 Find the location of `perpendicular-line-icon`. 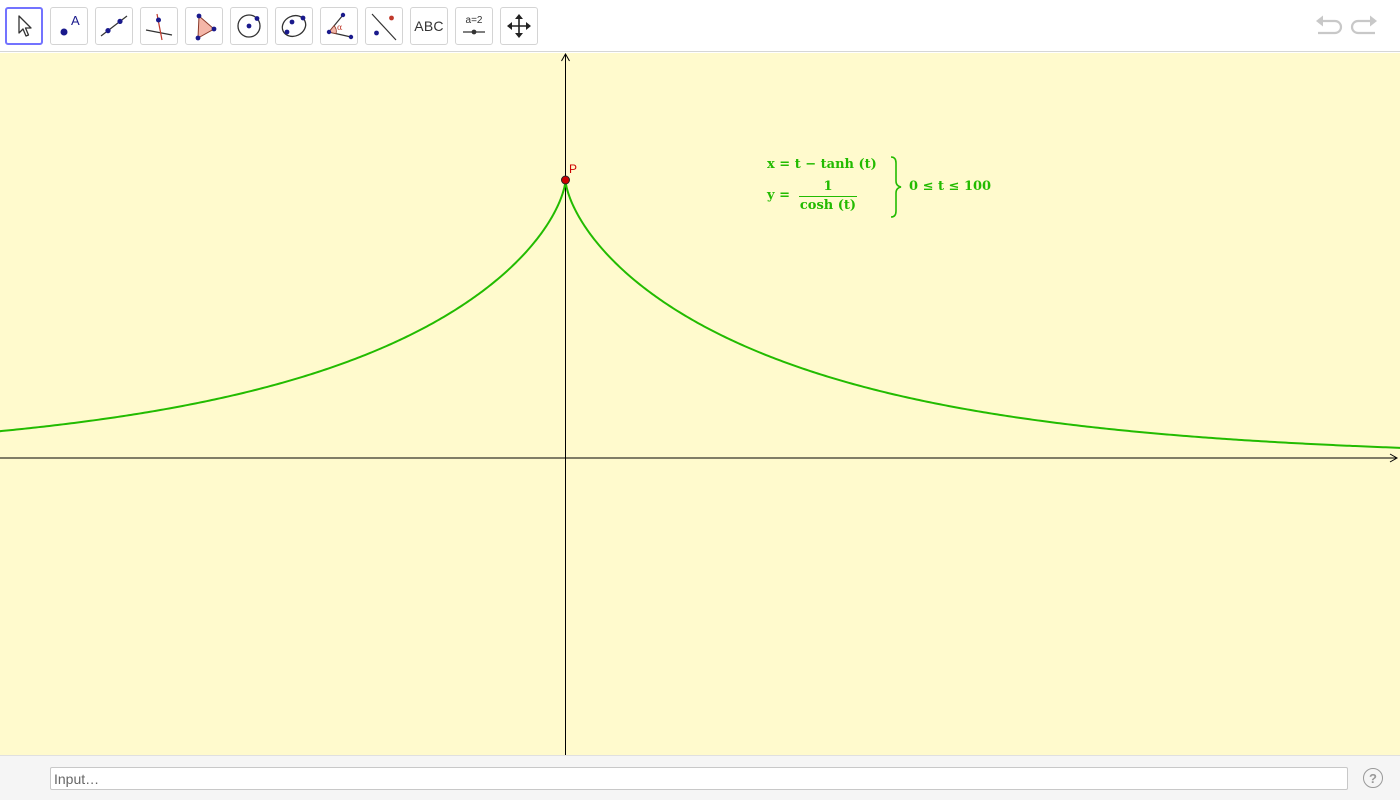

perpendicular-line-icon is located at coordinates (159, 27).